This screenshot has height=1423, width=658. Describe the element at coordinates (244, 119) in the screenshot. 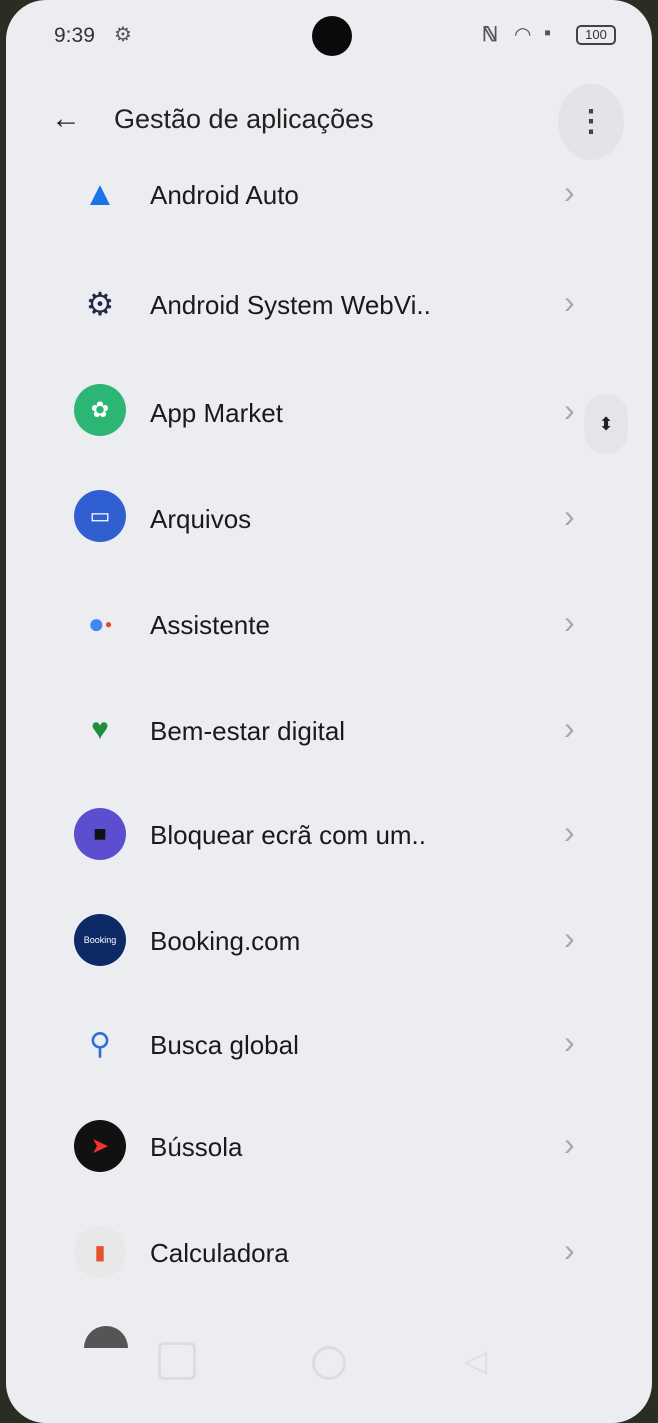

I see `page-title: Gestão de aplicações` at that location.